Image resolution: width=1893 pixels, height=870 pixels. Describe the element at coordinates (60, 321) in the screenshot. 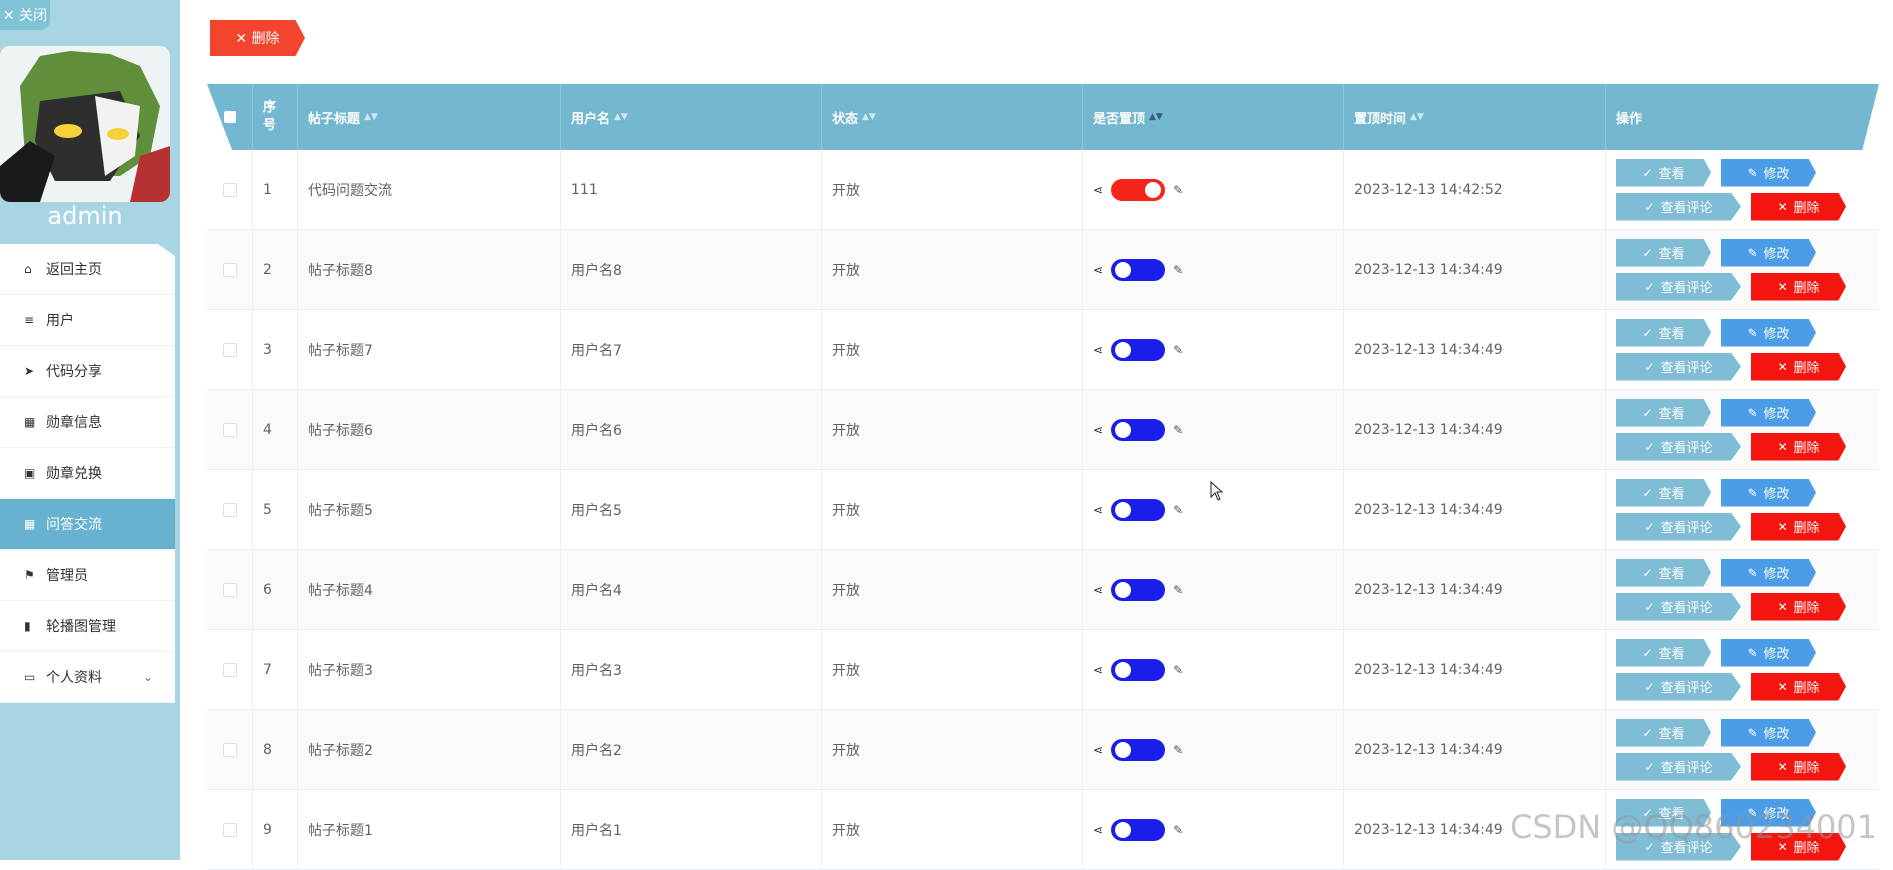

I see `sidebar-item-label: 用户` at that location.